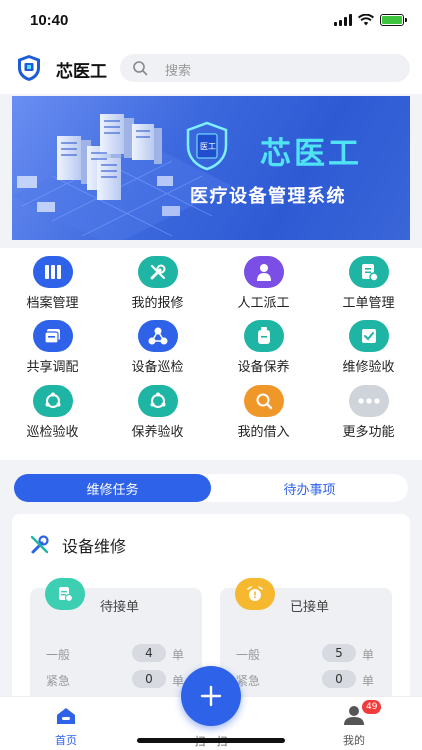 Image resolution: width=422 pixels, height=750 pixels. What do you see at coordinates (39, 544) in the screenshot?
I see `wrench-icon` at bounding box center [39, 544].